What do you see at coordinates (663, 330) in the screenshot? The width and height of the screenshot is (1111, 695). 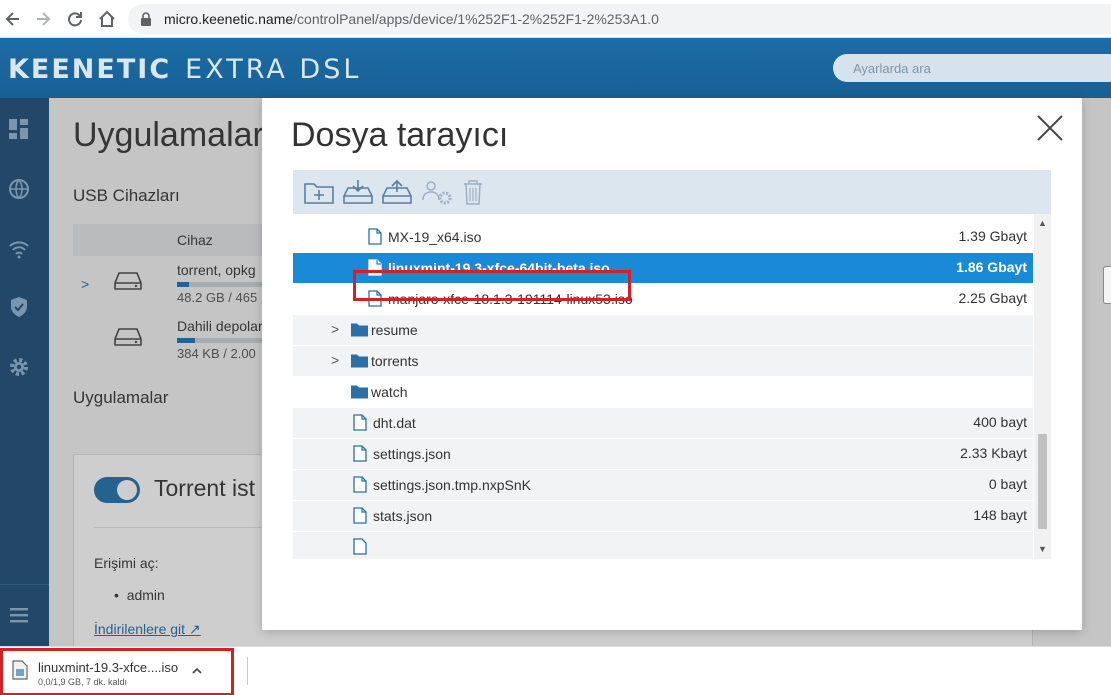 I see `folder-row: > resume` at bounding box center [663, 330].